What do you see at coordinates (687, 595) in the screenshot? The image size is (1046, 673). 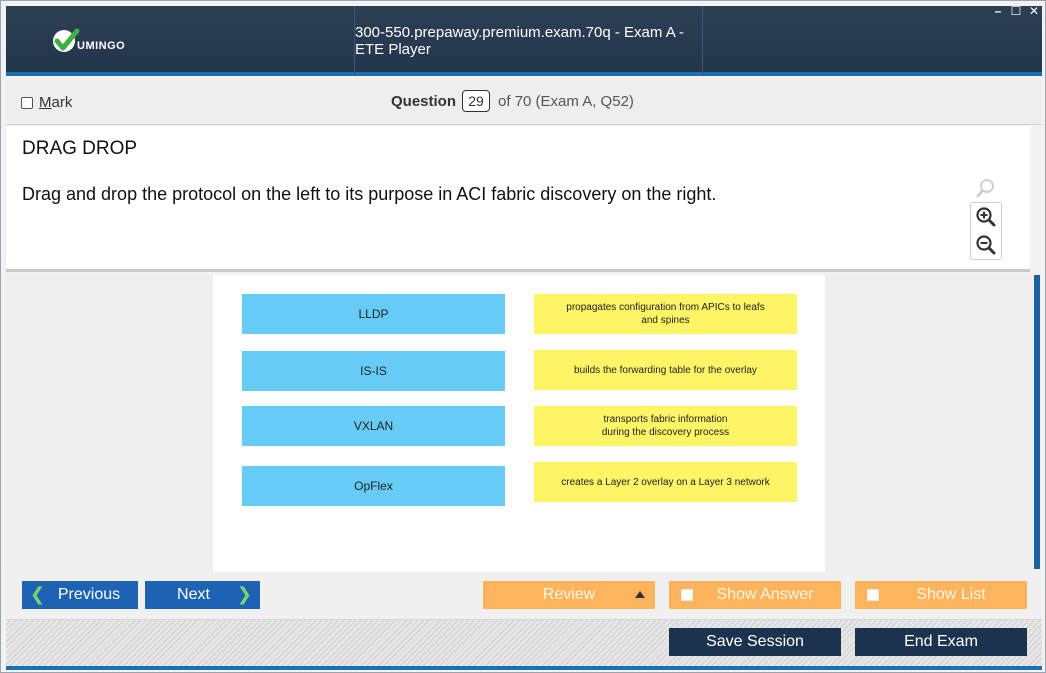 I see `show-answer-checkbox` at bounding box center [687, 595].